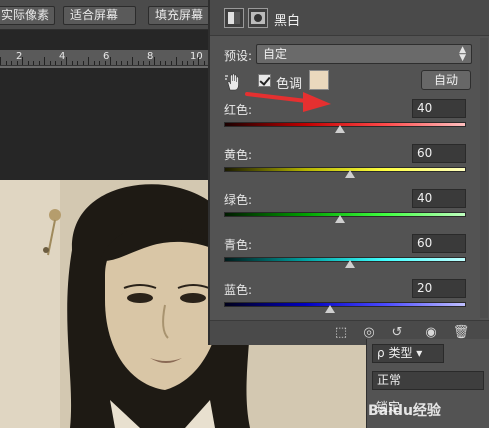 This screenshot has width=489, height=428. I want to click on options-bar: 实际像素 适合屏幕 填充屏幕, so click(105, 15).